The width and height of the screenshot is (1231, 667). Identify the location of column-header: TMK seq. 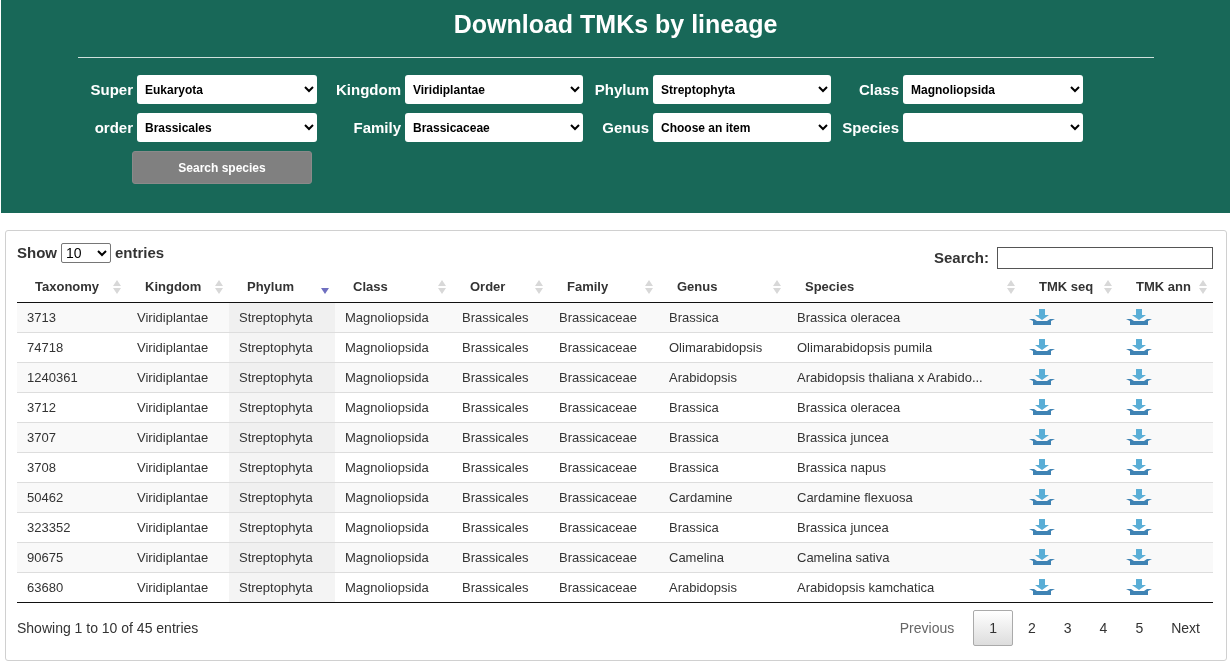
(1069, 287).